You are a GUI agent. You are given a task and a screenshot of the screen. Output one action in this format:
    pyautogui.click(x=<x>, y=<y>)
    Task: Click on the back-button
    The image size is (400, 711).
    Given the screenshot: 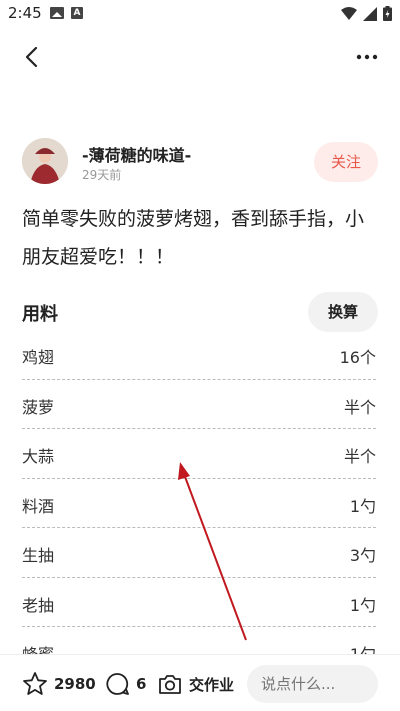 What is the action you would take?
    pyautogui.click(x=33, y=57)
    